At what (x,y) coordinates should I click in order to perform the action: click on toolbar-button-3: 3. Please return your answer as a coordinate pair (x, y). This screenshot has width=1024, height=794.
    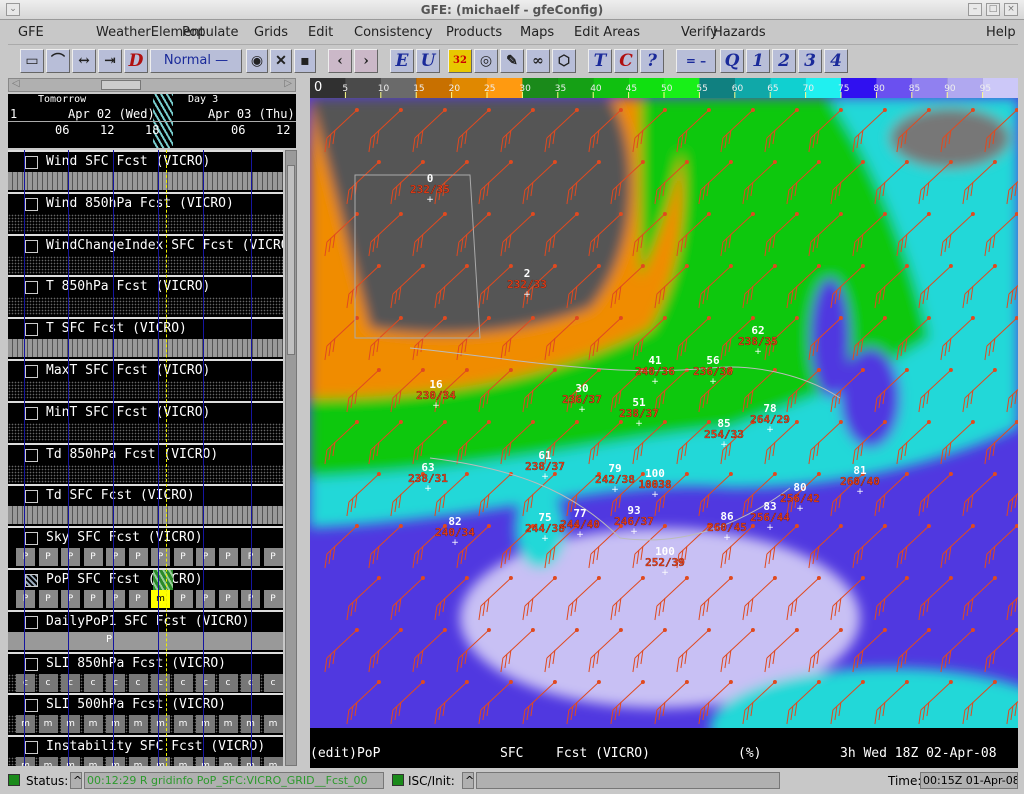
    Looking at the image, I should click on (810, 61).